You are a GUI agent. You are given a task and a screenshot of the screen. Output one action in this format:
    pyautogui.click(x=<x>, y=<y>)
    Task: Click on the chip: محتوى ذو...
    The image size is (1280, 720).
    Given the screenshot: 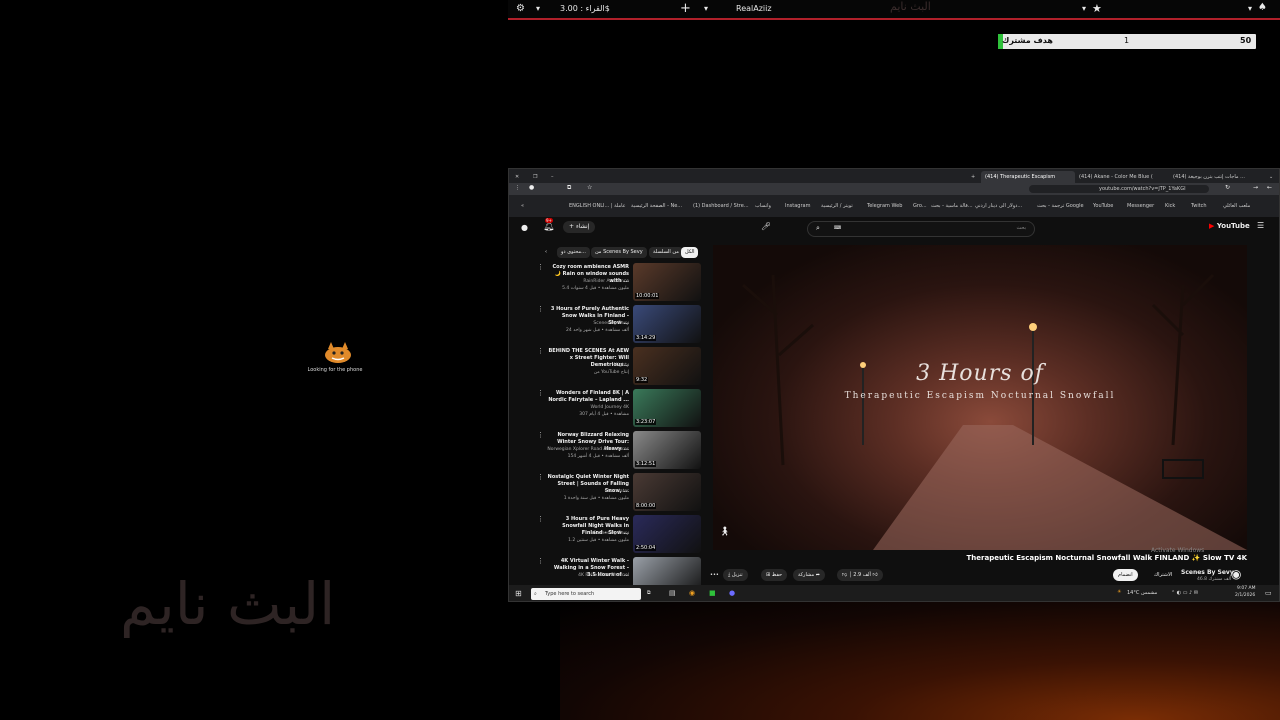 What is the action you would take?
    pyautogui.click(x=573, y=252)
    